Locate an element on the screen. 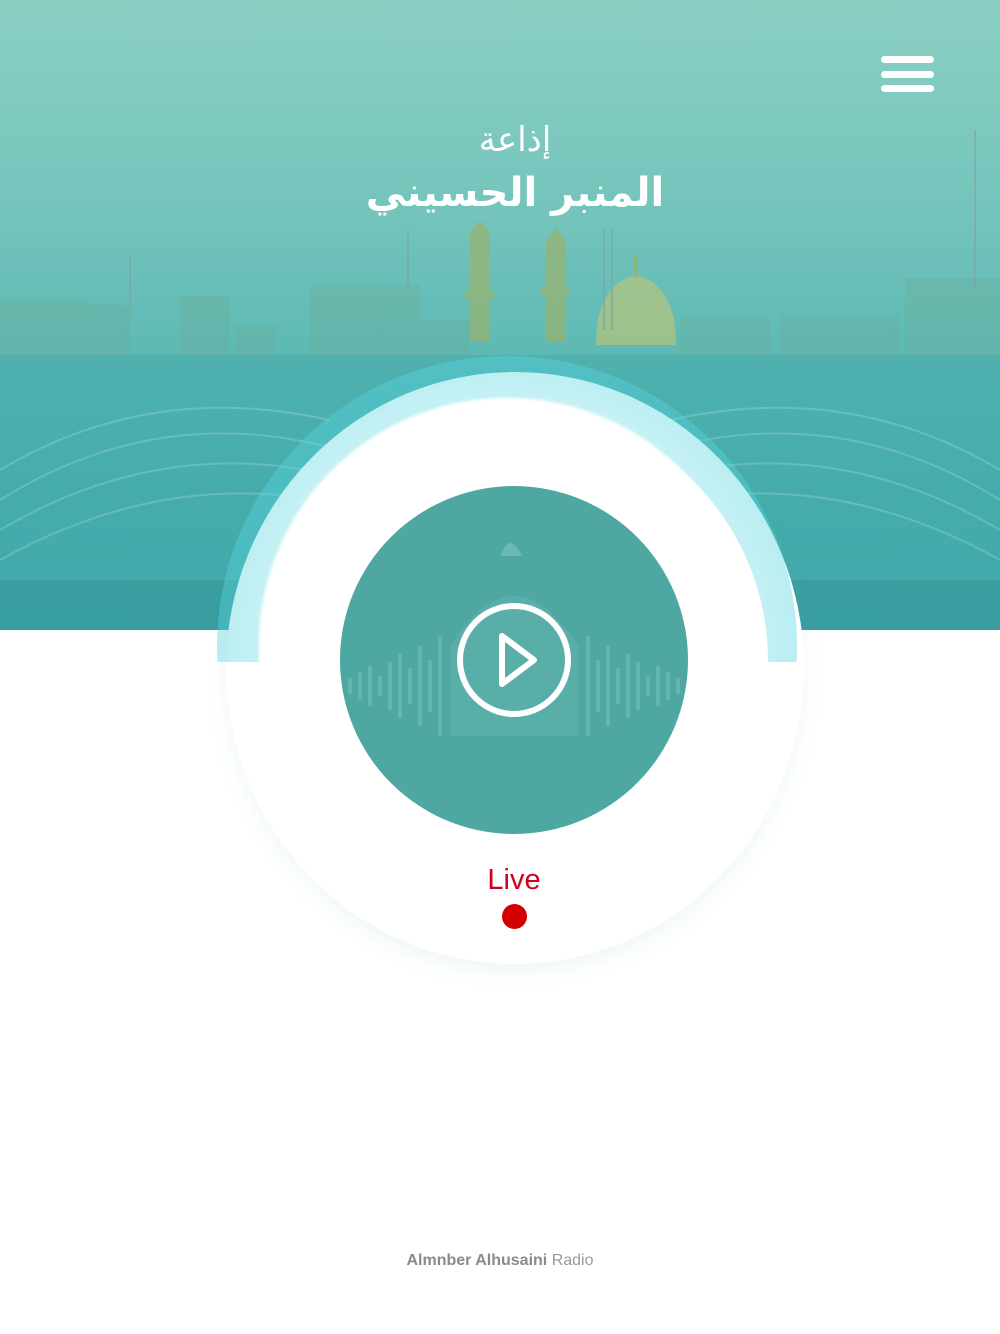  play-button is located at coordinates (514, 660).